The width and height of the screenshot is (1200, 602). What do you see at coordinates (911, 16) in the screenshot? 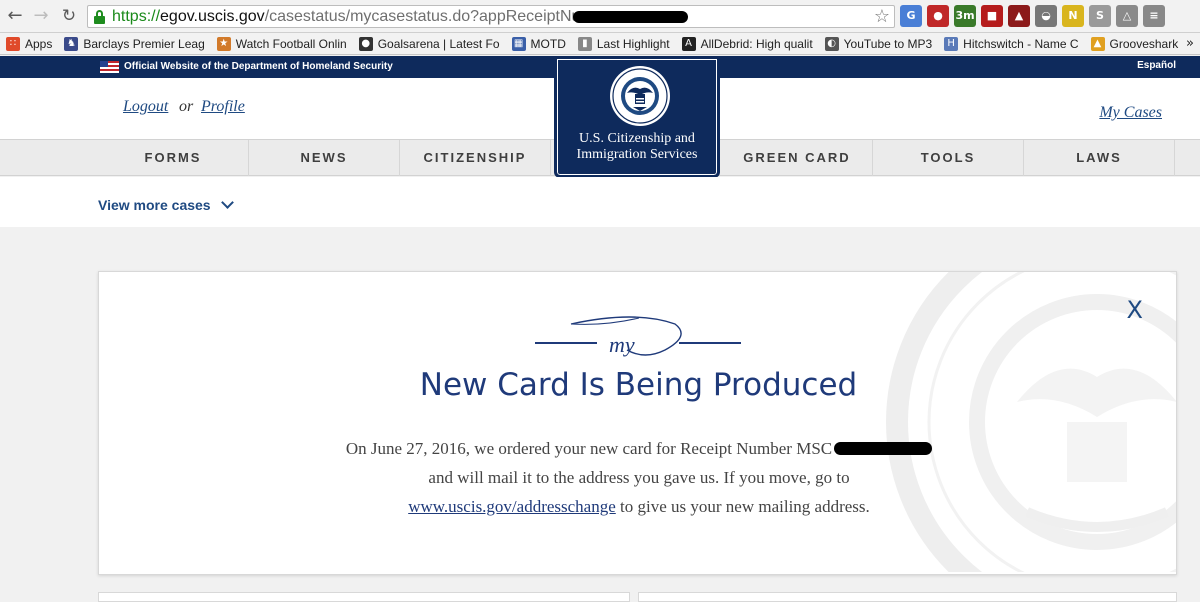
I see `google-translate-icon: G` at bounding box center [911, 16].